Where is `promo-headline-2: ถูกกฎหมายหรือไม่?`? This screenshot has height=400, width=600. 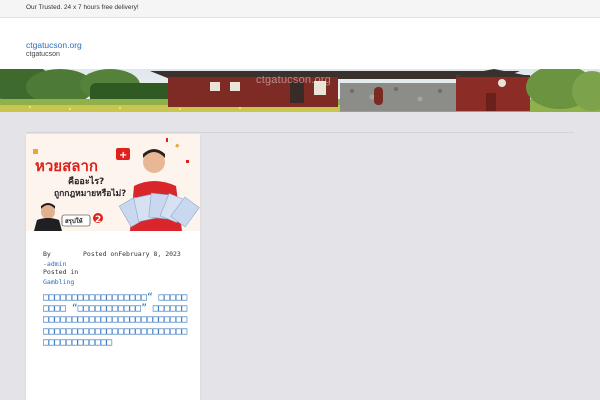 promo-headline-2: ถูกกฎหมายหรือไม่? is located at coordinates (90, 193).